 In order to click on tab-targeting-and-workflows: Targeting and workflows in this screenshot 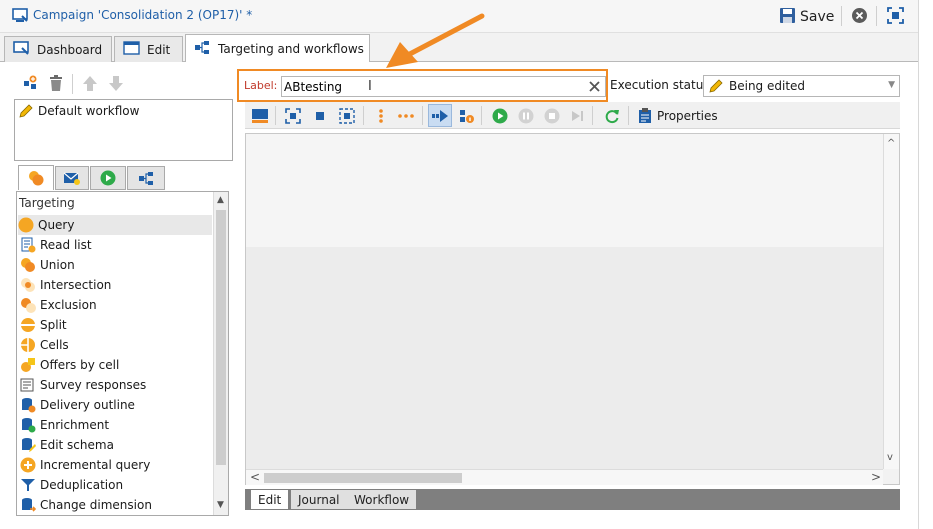, I will do `click(277, 48)`.